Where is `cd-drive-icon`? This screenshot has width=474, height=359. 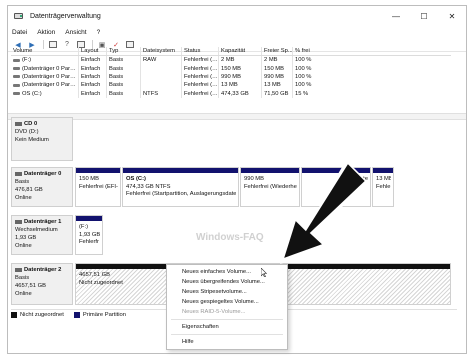
cd-drive-icon is located at coordinates (18, 124).